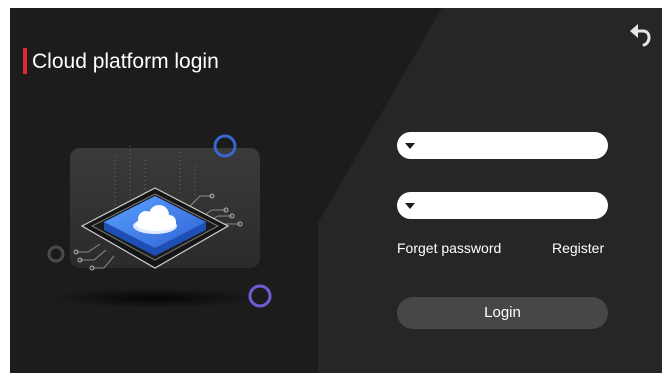 The image size is (670, 381). Describe the element at coordinates (125, 61) in the screenshot. I see `page-title: Cloud platform login` at that location.